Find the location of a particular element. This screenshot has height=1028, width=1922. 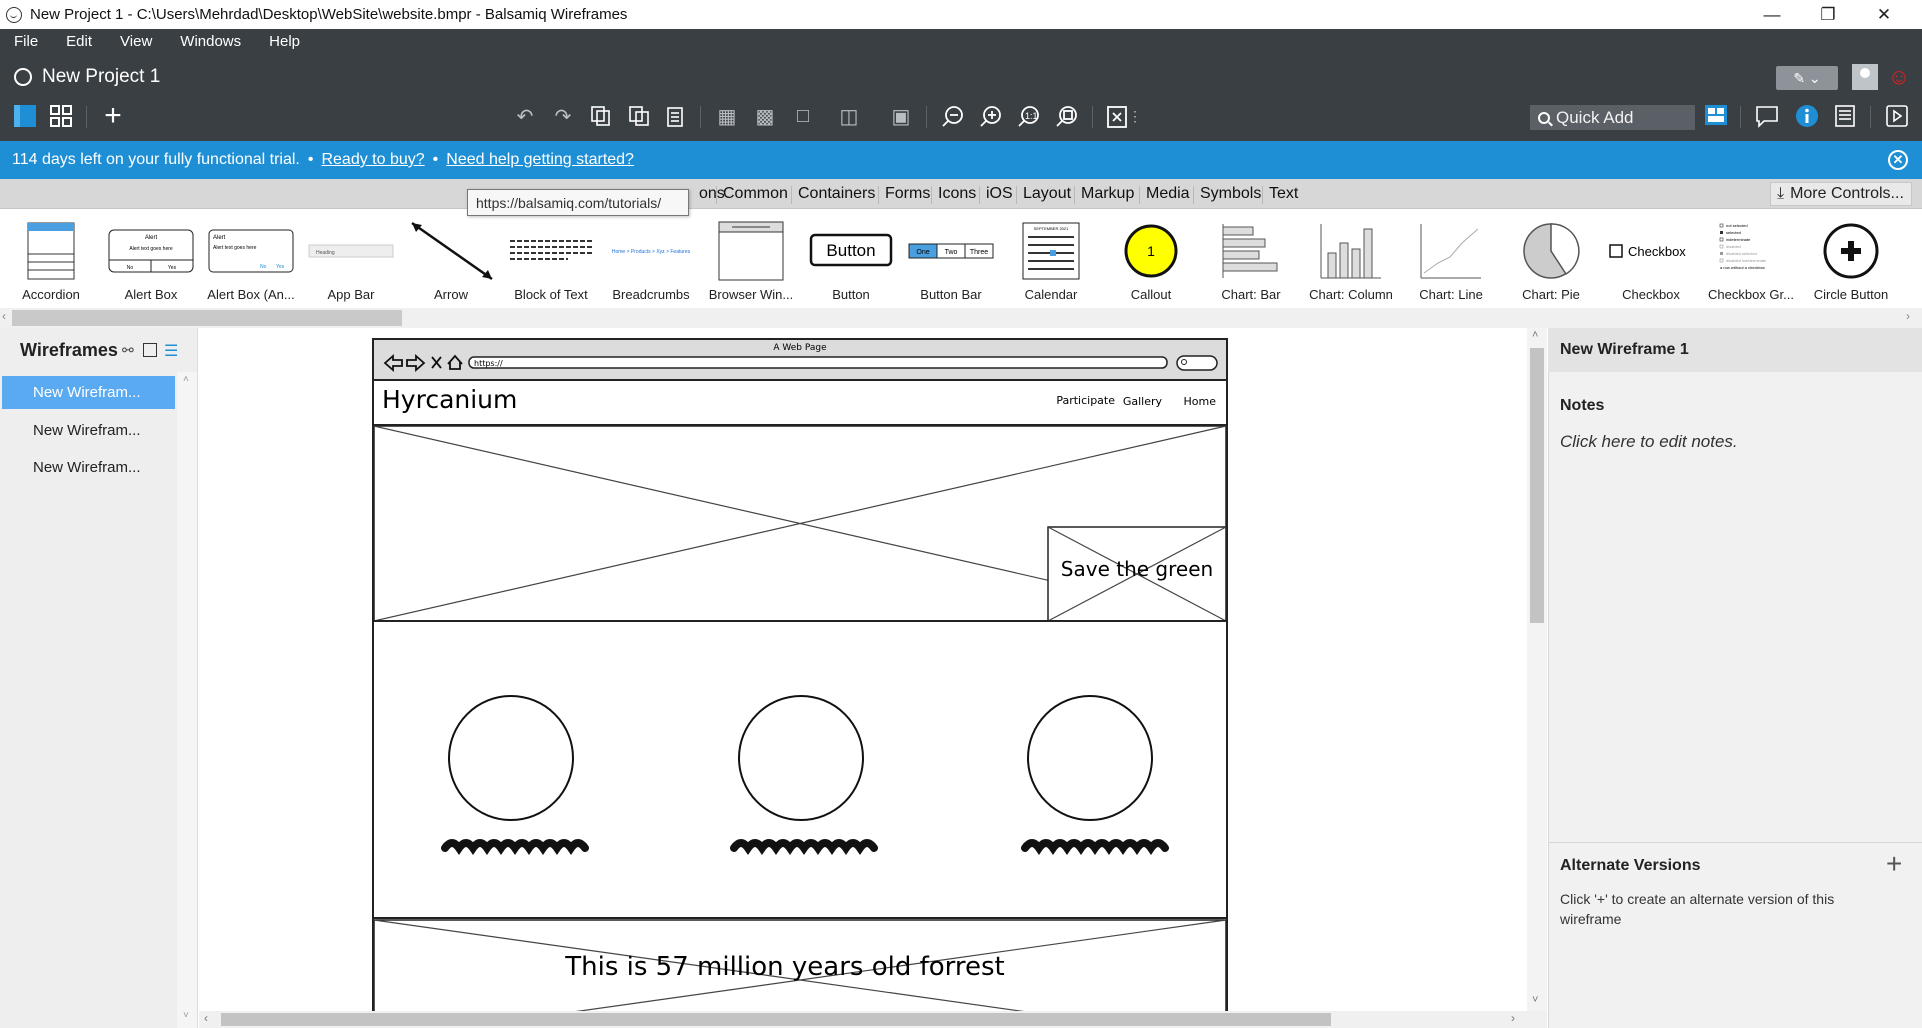

component-button-bar: One Two Three Button Bar is located at coordinates (951, 260).